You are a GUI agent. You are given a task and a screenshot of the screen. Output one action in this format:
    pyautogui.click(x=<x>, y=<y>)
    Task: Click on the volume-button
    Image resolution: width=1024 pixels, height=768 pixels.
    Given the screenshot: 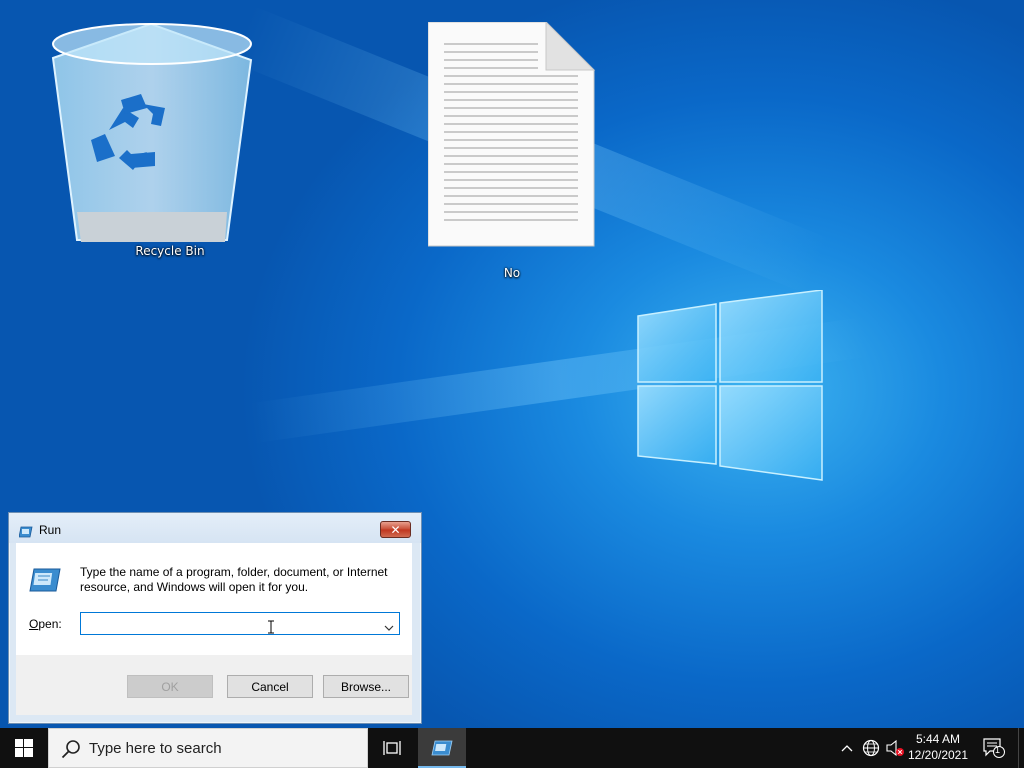 What is the action you would take?
    pyautogui.click(x=895, y=748)
    